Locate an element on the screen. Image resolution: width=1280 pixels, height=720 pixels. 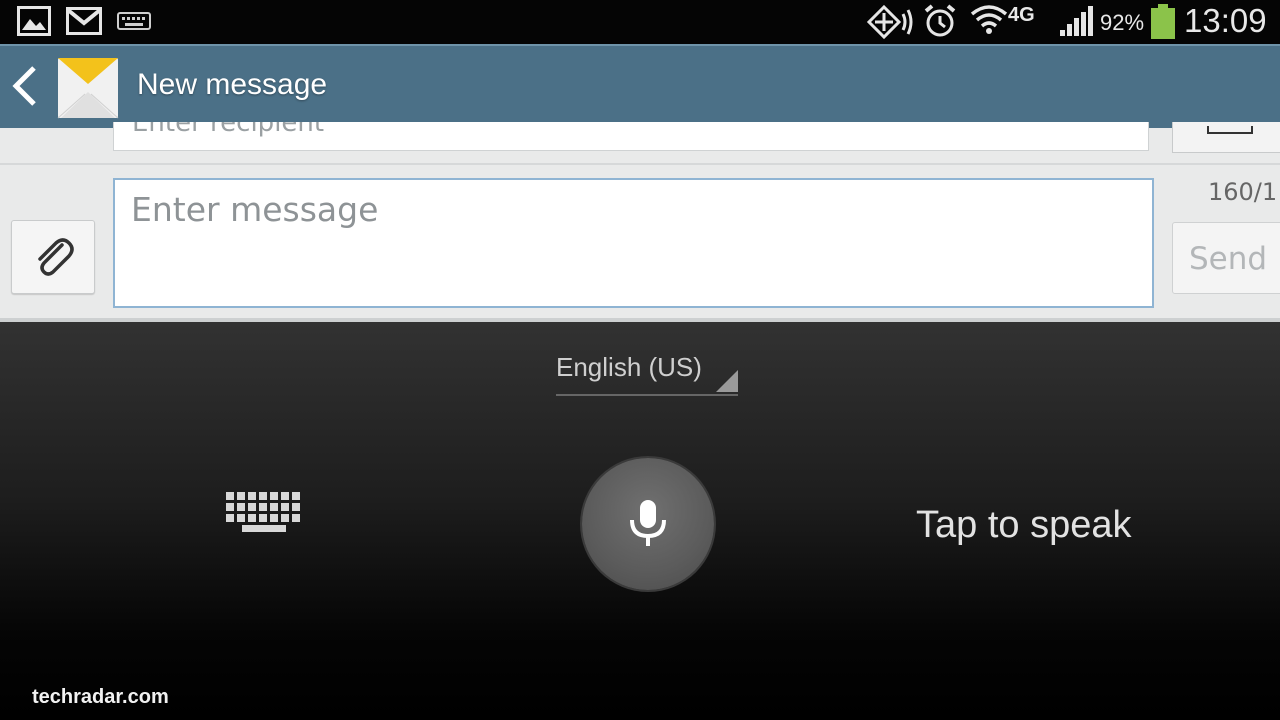
recipient-placeholder: Enter recipient is located at coordinates (228, 130).